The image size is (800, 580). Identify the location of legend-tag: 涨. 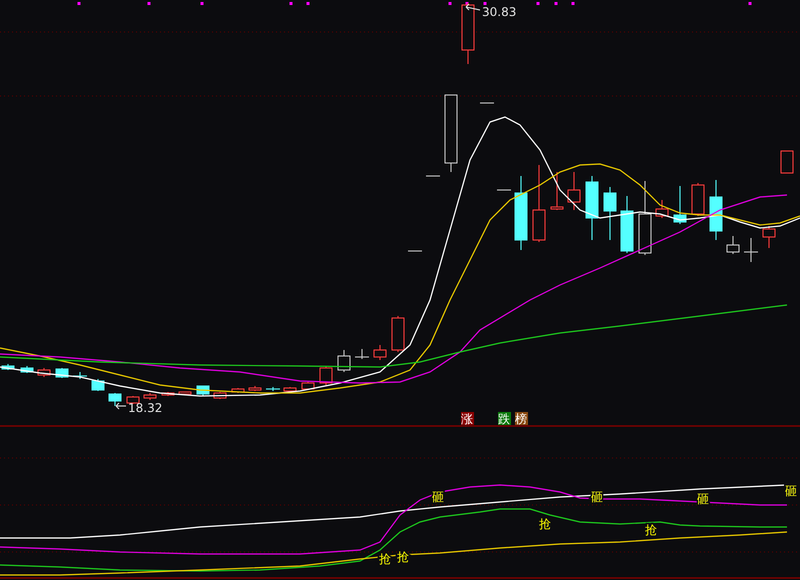
(467, 419).